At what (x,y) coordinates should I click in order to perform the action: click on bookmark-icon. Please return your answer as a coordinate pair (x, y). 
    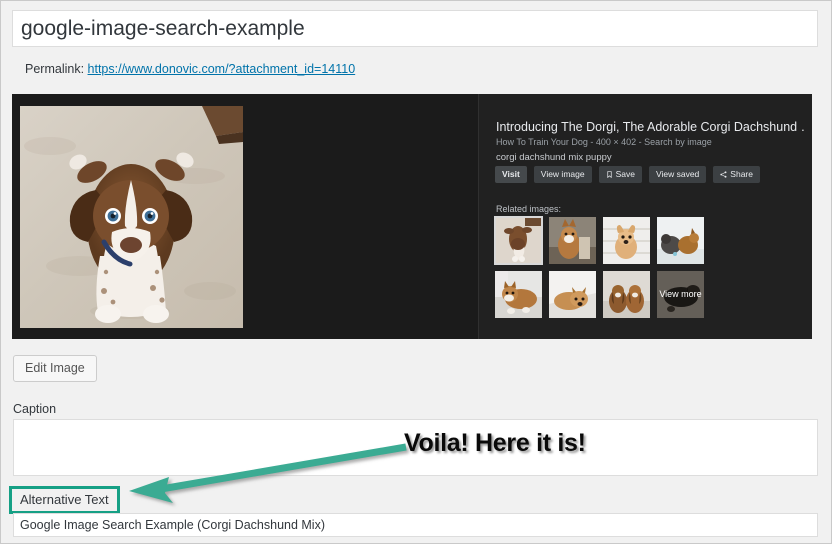
    Looking at the image, I should click on (609, 174).